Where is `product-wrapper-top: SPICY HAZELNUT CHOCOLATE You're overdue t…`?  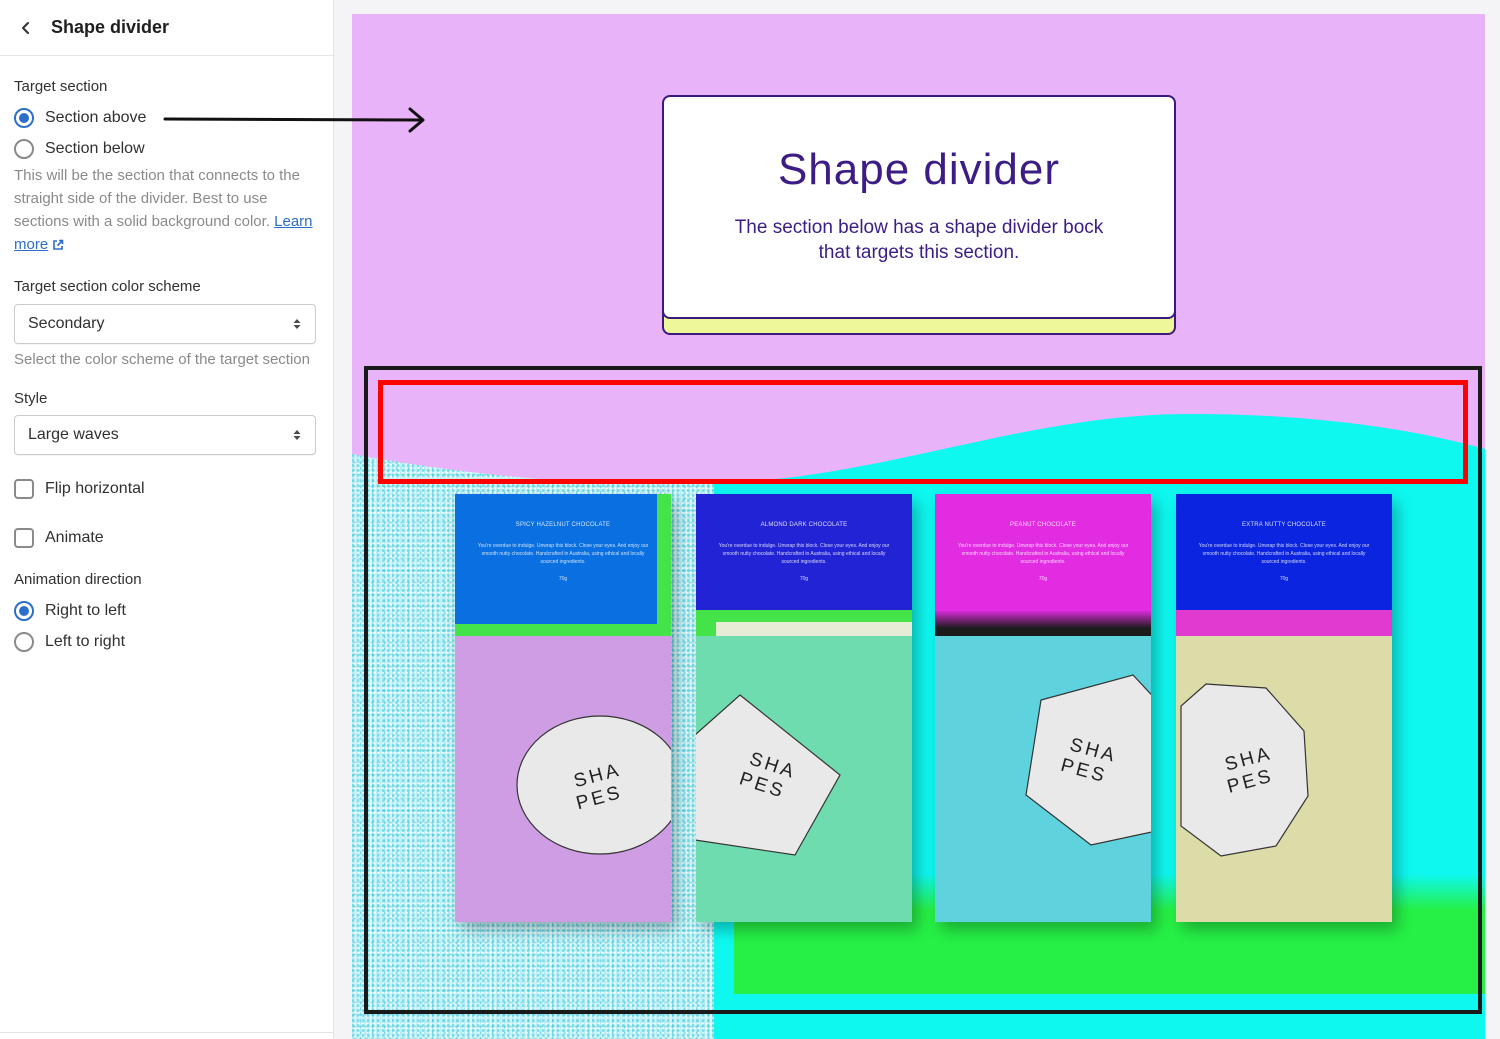
product-wrapper-top: SPICY HAZELNUT CHOCOLATE You're overdue t… is located at coordinates (563, 565).